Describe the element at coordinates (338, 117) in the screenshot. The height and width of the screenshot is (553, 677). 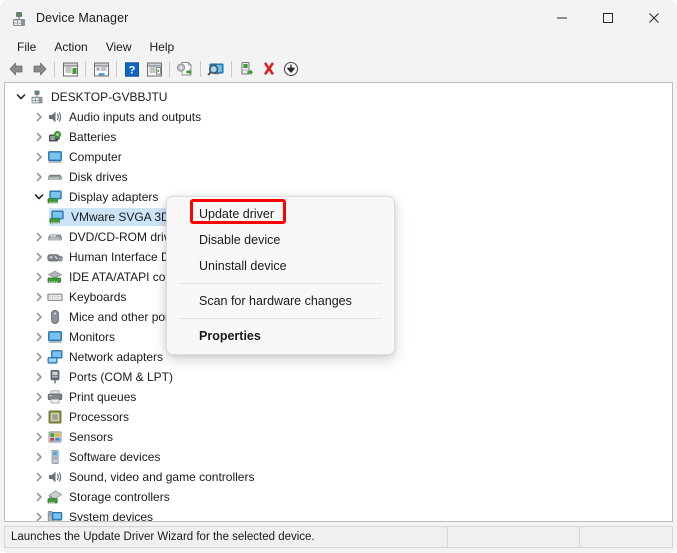
I see `tree-node-audio-inputs-and-outputs: Audio inputs and outputs` at that location.